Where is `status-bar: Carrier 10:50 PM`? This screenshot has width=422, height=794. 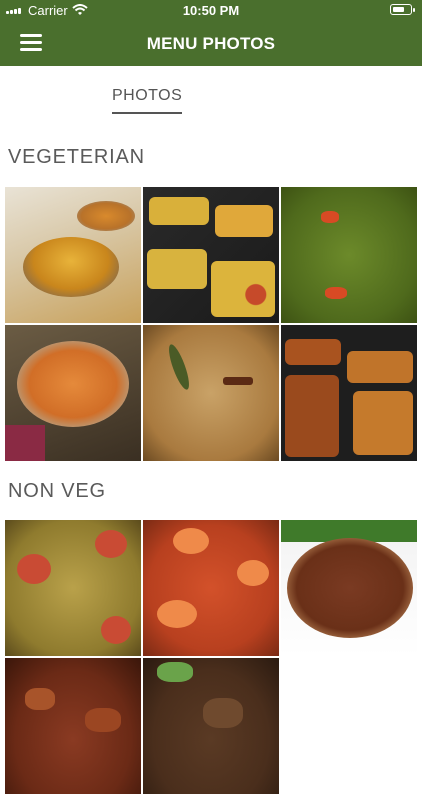
status-bar: Carrier 10:50 PM is located at coordinates (211, 11).